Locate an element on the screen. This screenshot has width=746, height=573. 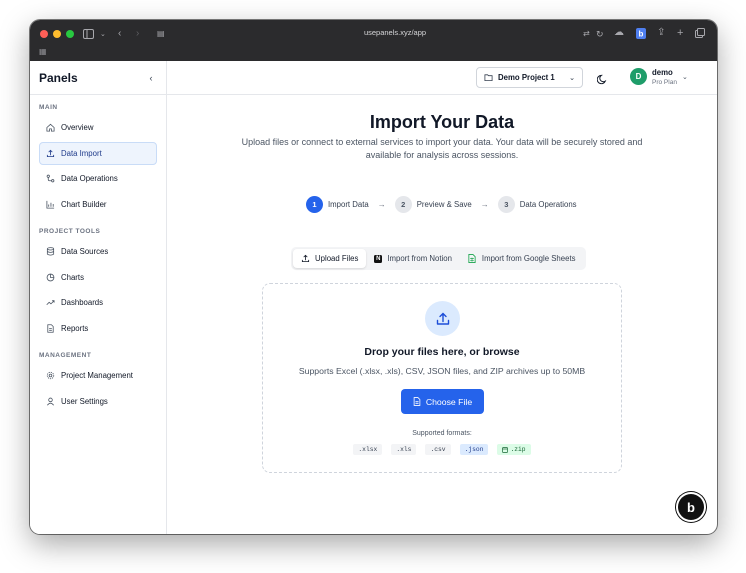
step-number: 3 is located at coordinates (506, 204).